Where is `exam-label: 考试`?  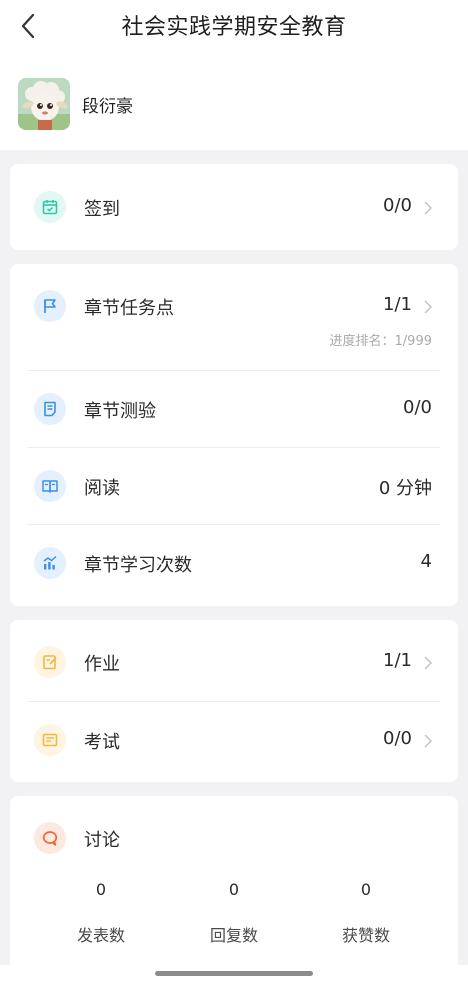
exam-label: 考试 is located at coordinates (102, 742).